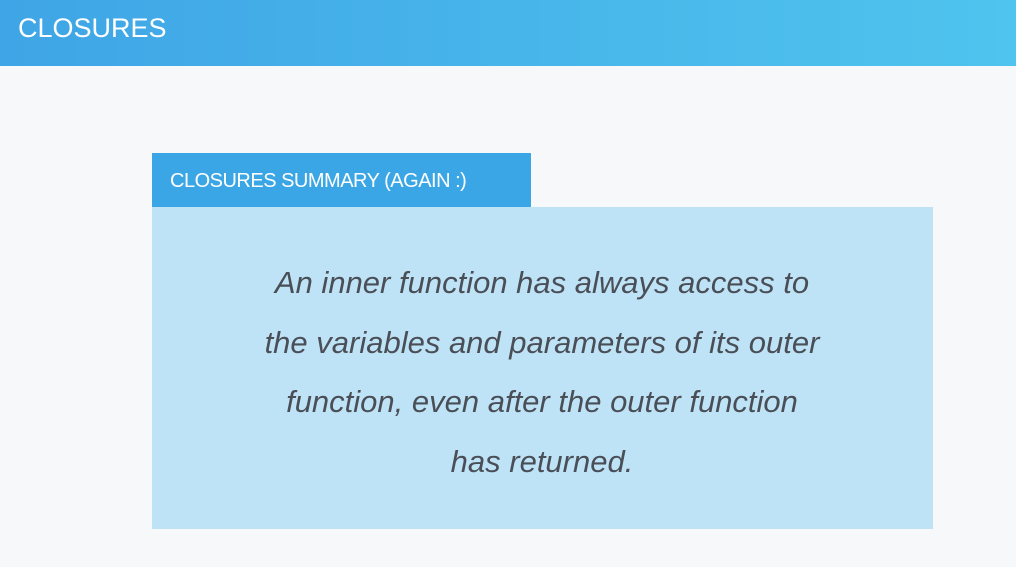 This screenshot has width=1016, height=567. Describe the element at coordinates (542, 282) in the screenshot. I see `summary-line: An inner function has always access to` at that location.